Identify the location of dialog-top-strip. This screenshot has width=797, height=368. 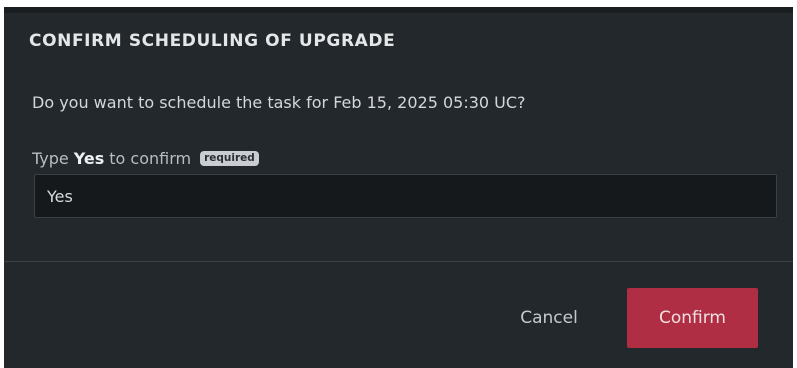
(398, 10).